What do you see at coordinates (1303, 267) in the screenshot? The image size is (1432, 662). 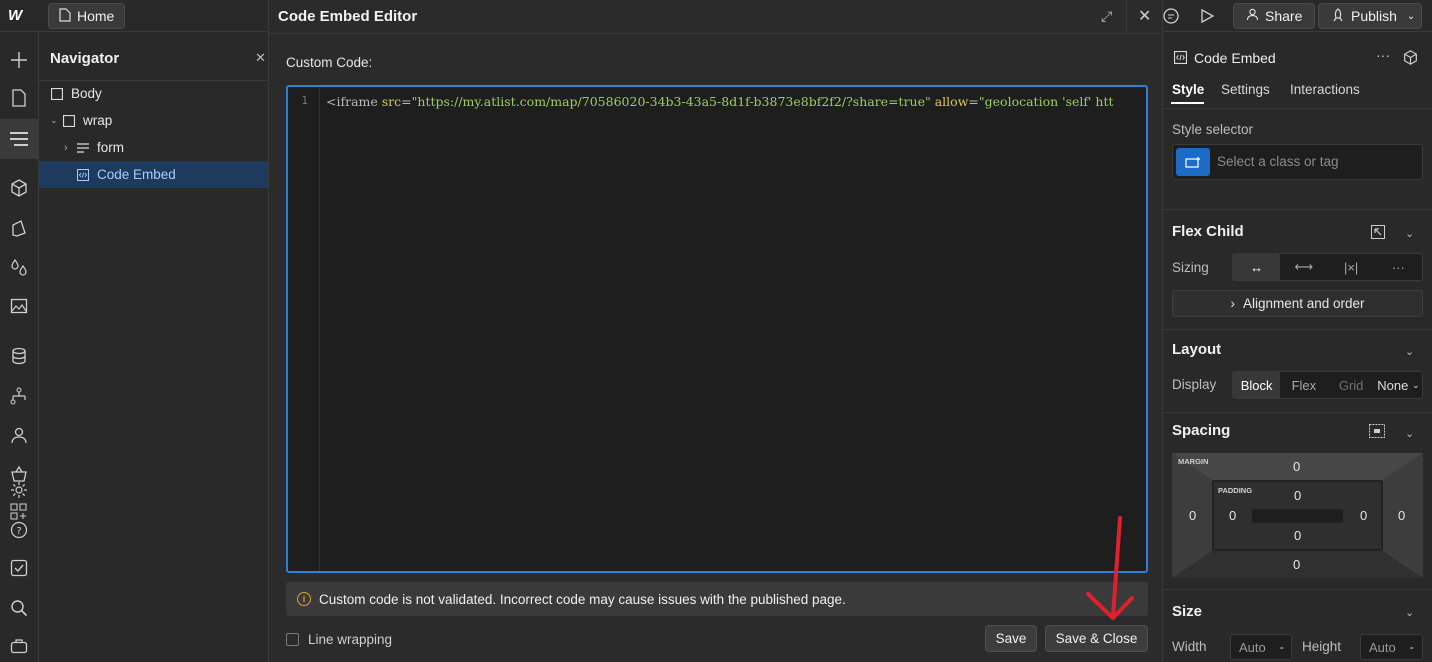 I see `sizing-grow-icon: ⟷` at bounding box center [1303, 267].